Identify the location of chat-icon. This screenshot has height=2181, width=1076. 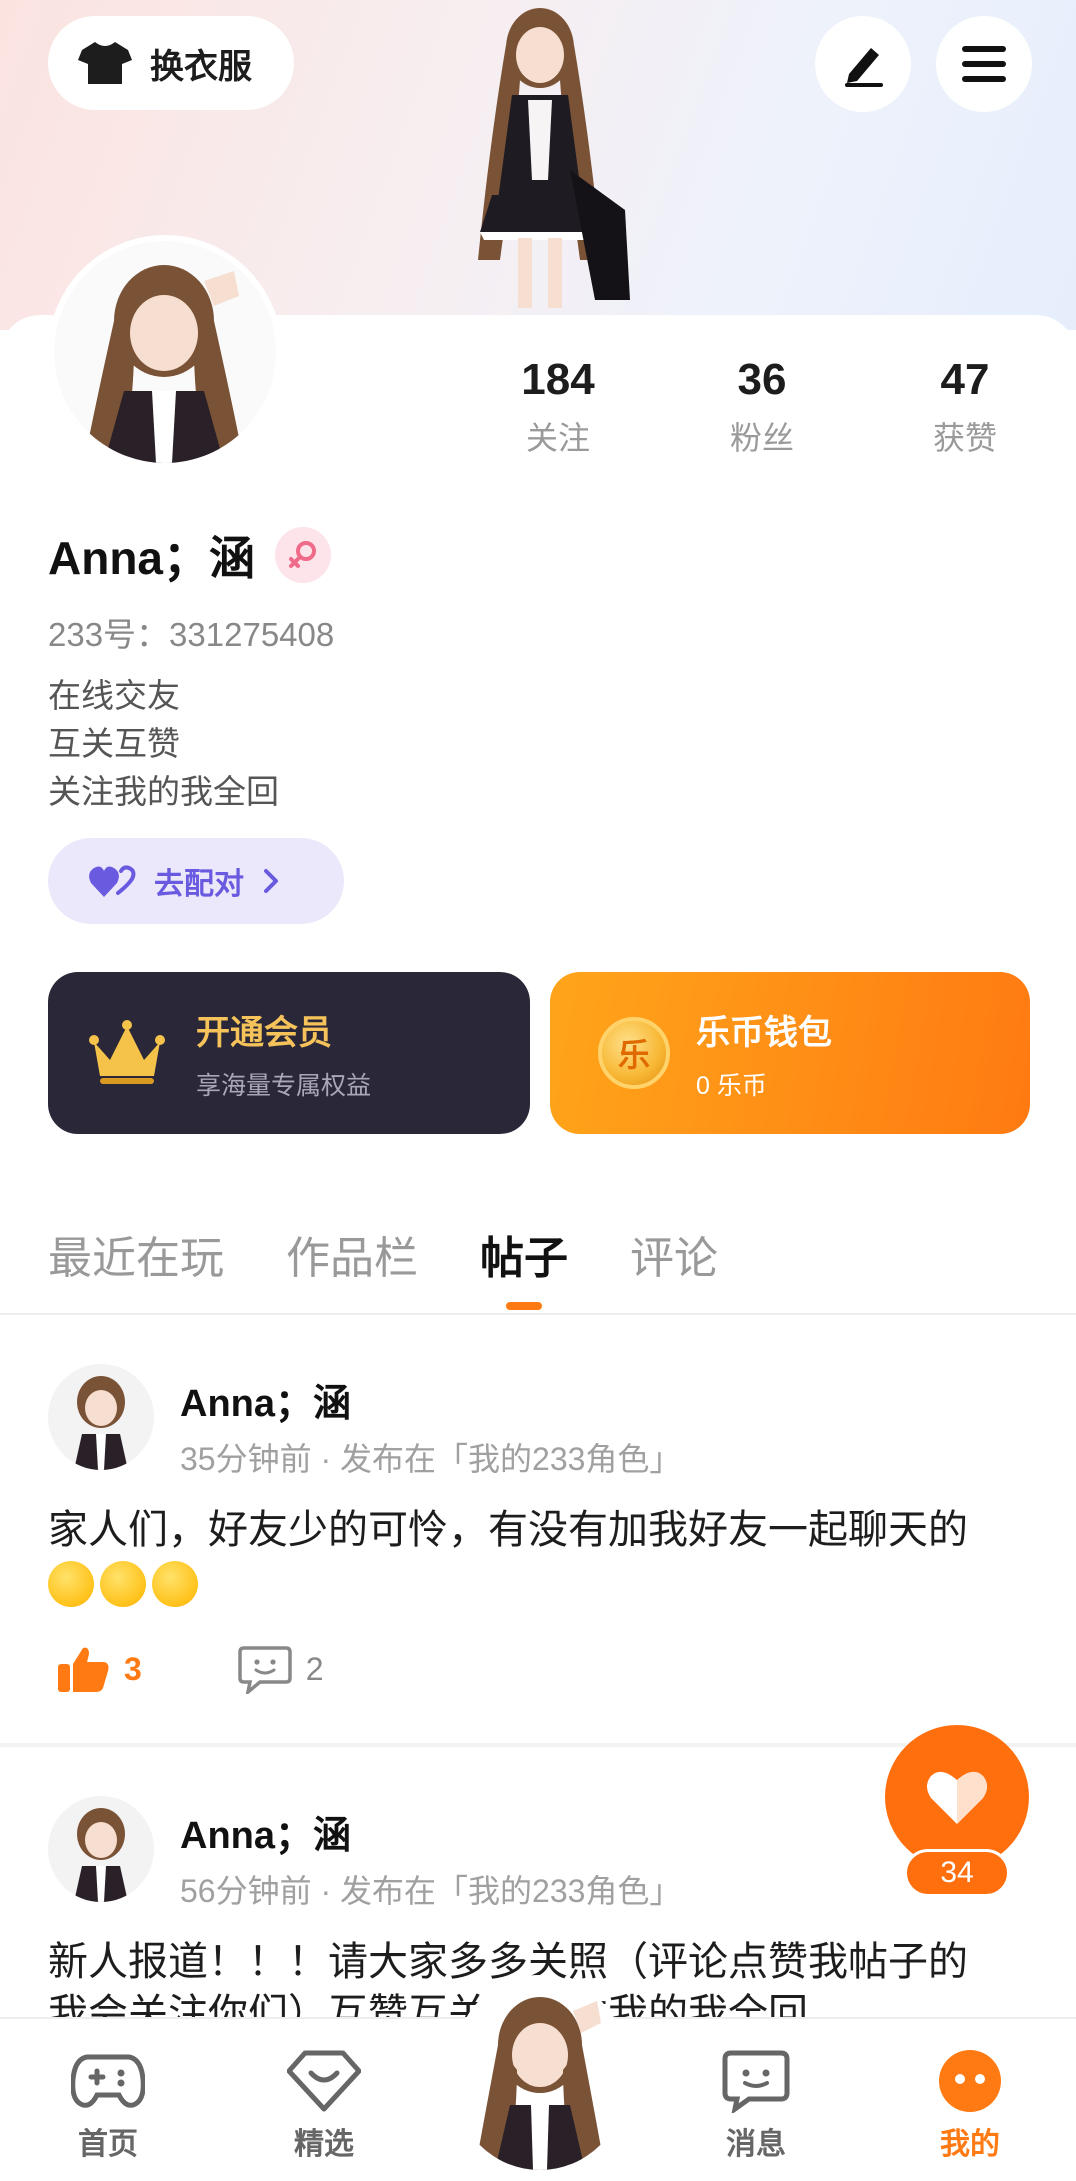
(756, 2081).